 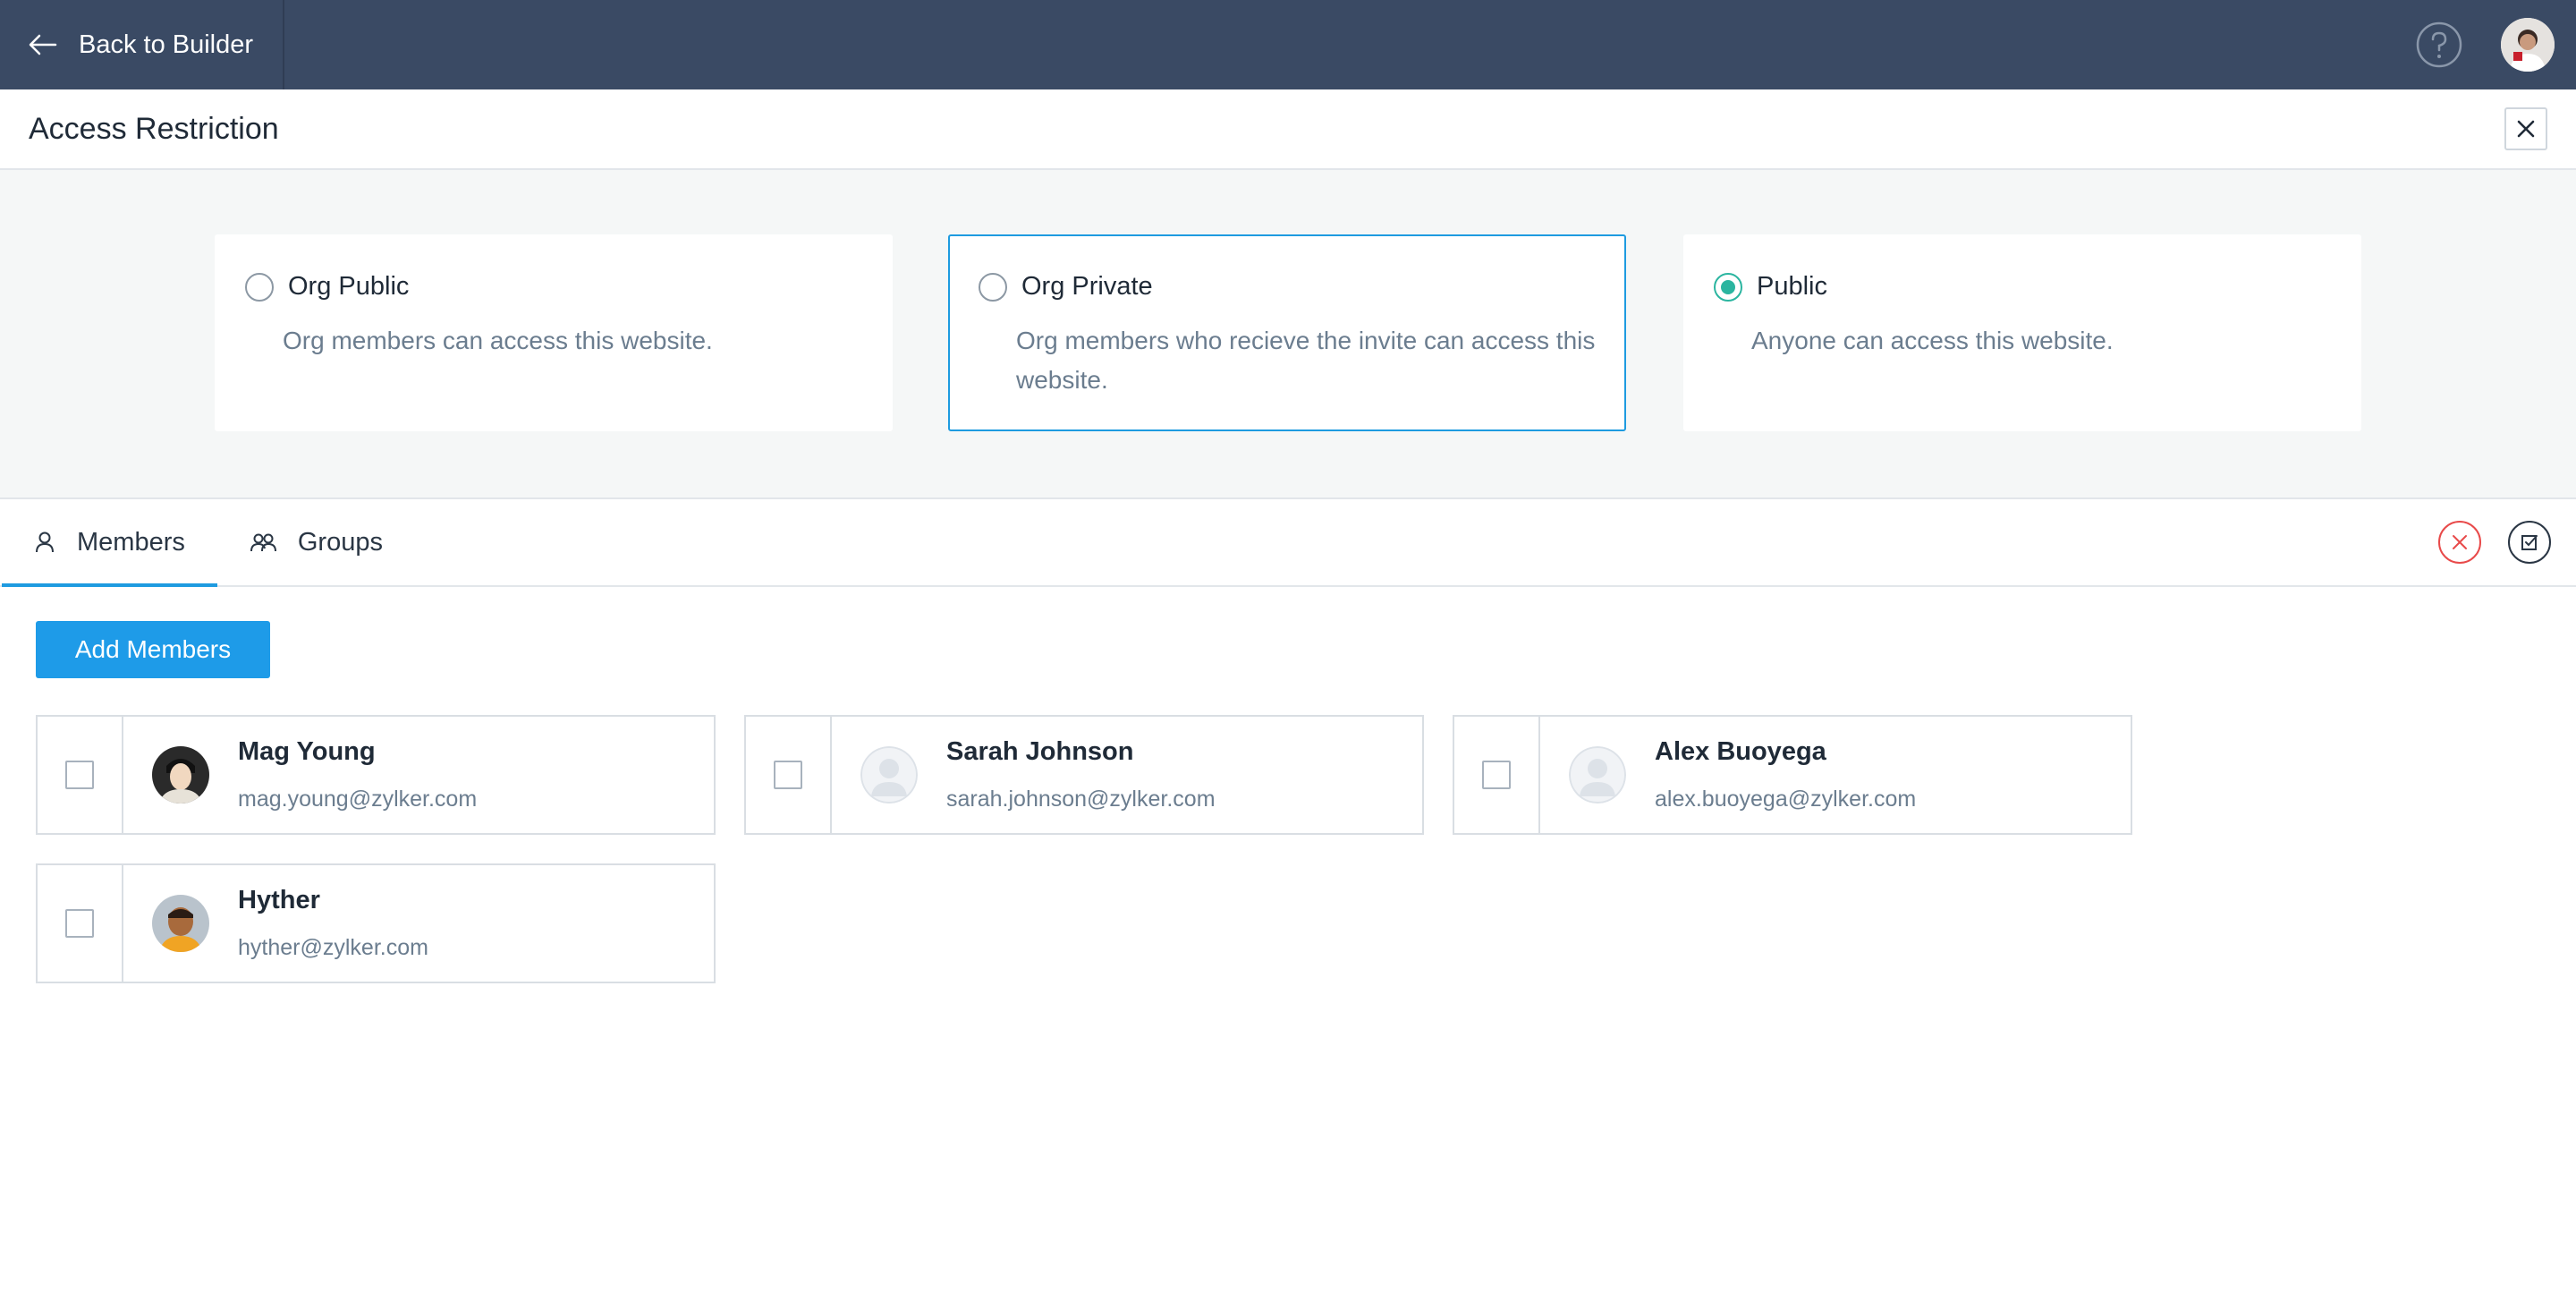 I want to click on member-info: Sarah Johnson sarah.johnson@zylker.com, so click(x=1024, y=775).